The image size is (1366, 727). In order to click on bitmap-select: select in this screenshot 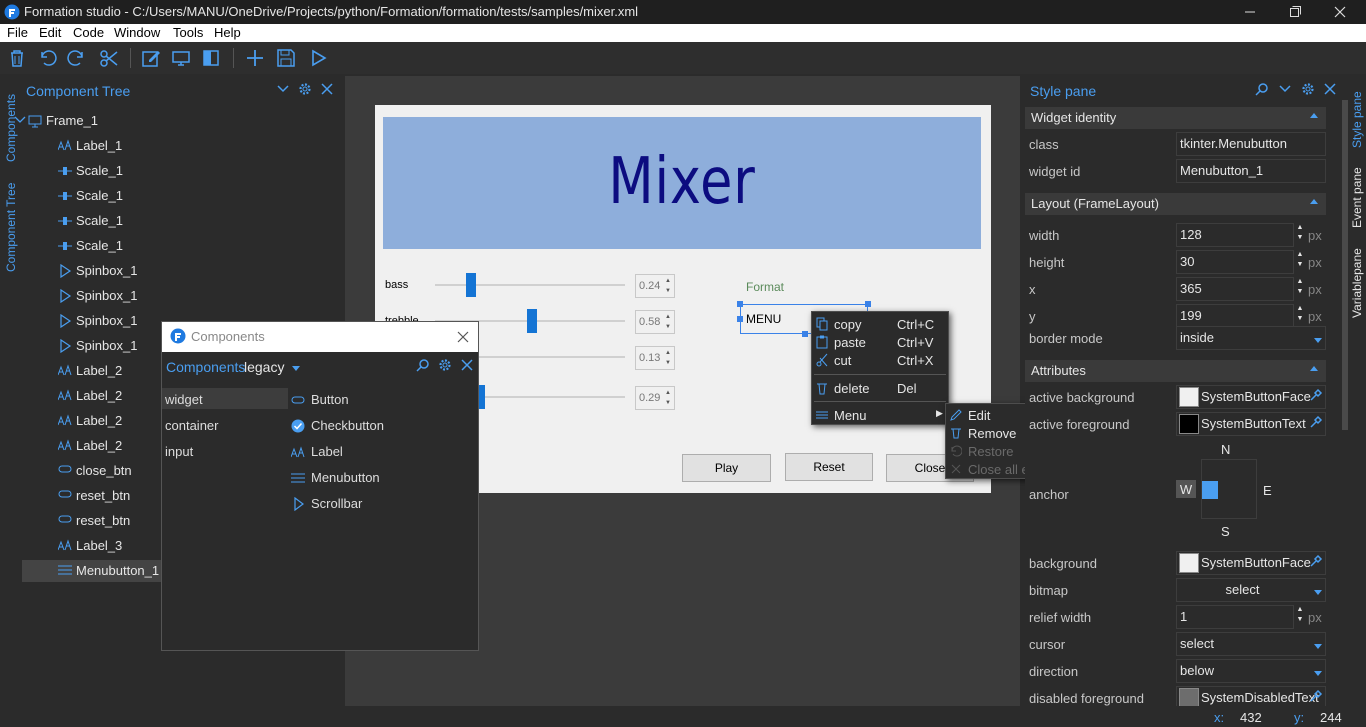, I will do `click(1251, 590)`.